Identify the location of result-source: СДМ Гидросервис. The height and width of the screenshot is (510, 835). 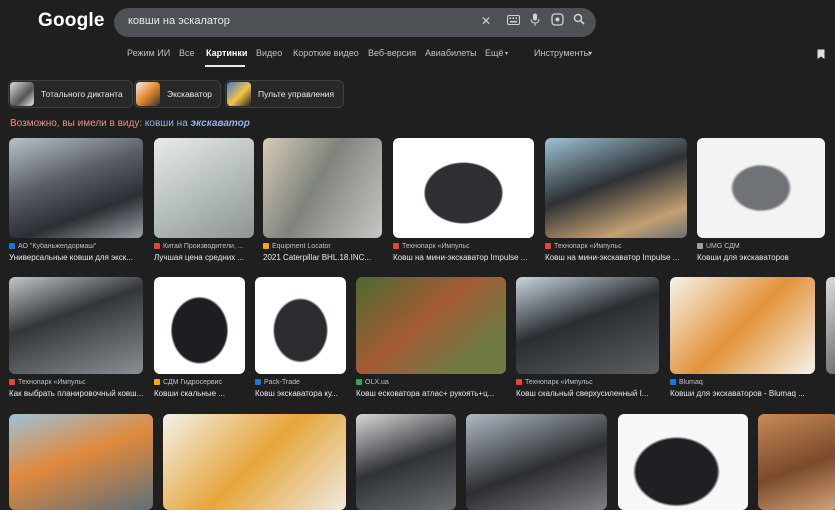
(199, 382).